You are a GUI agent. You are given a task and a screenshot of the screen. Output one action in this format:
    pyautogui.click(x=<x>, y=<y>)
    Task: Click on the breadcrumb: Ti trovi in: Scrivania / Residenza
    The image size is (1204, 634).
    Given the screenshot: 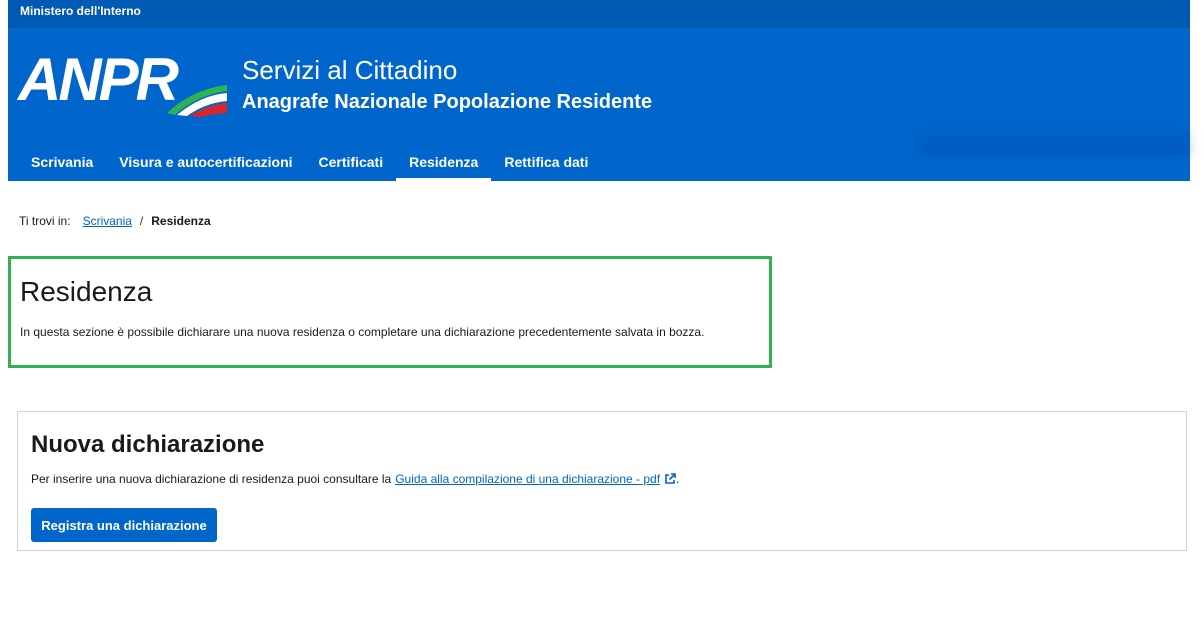 What is the action you would take?
    pyautogui.click(x=115, y=221)
    